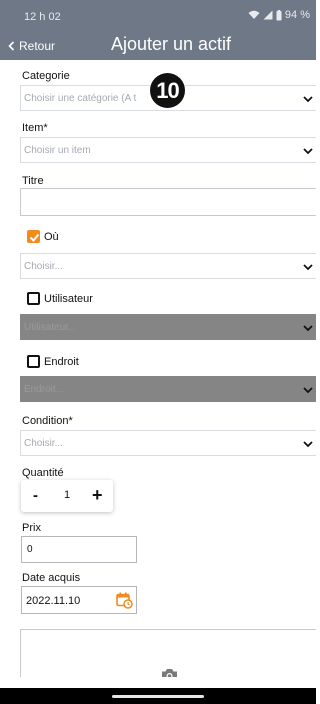 The width and height of the screenshot is (320, 704). What do you see at coordinates (68, 298) in the screenshot?
I see `user-checkbox-label: Utilisateur` at bounding box center [68, 298].